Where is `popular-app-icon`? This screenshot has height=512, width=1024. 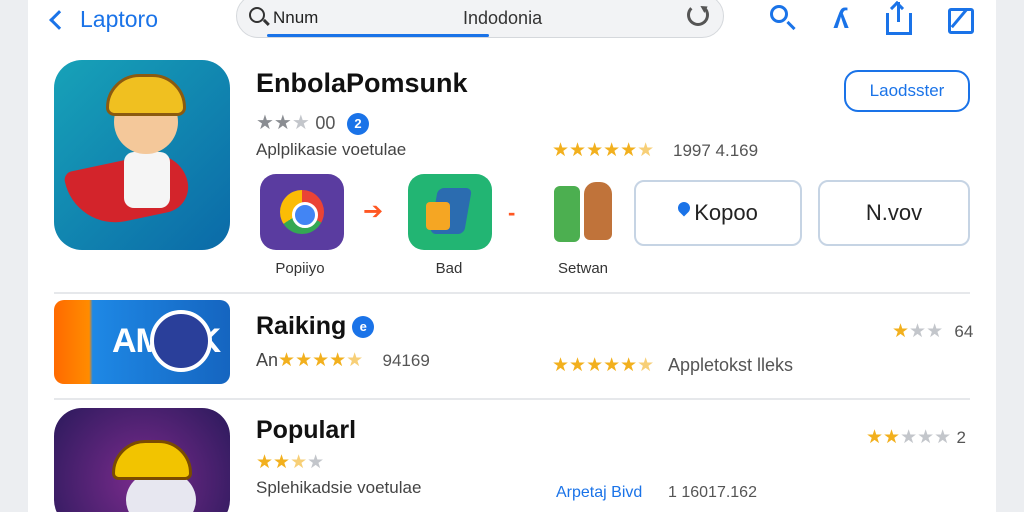
popular-app-icon is located at coordinates (142, 460).